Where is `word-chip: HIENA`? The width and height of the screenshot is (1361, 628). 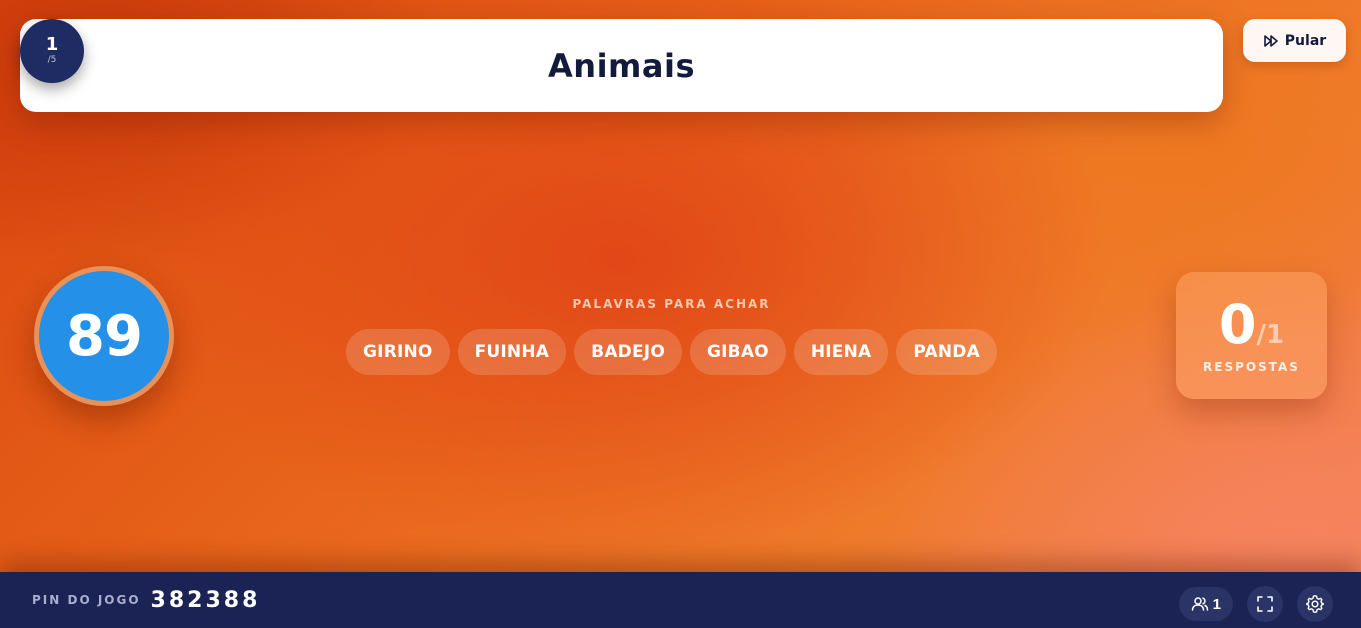 word-chip: HIENA is located at coordinates (841, 352).